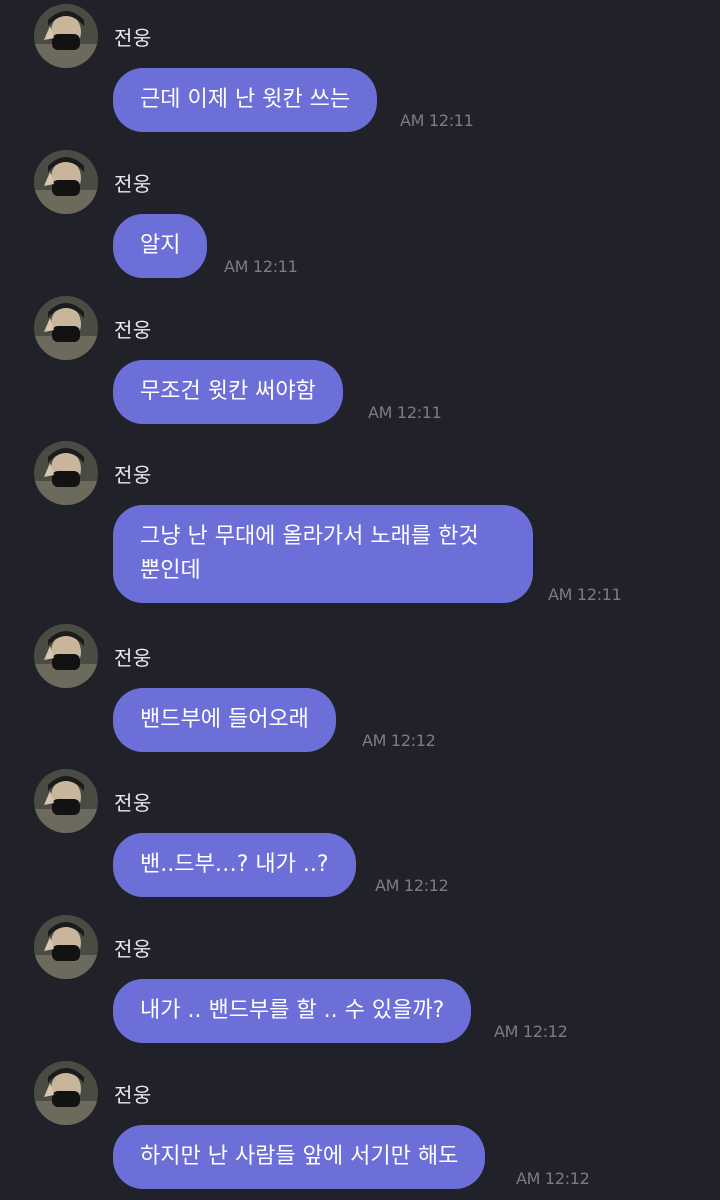 This screenshot has width=720, height=1200. What do you see at coordinates (245, 100) in the screenshot?
I see `message-bubble: 근데 이제 난 윗칸 쓰는` at bounding box center [245, 100].